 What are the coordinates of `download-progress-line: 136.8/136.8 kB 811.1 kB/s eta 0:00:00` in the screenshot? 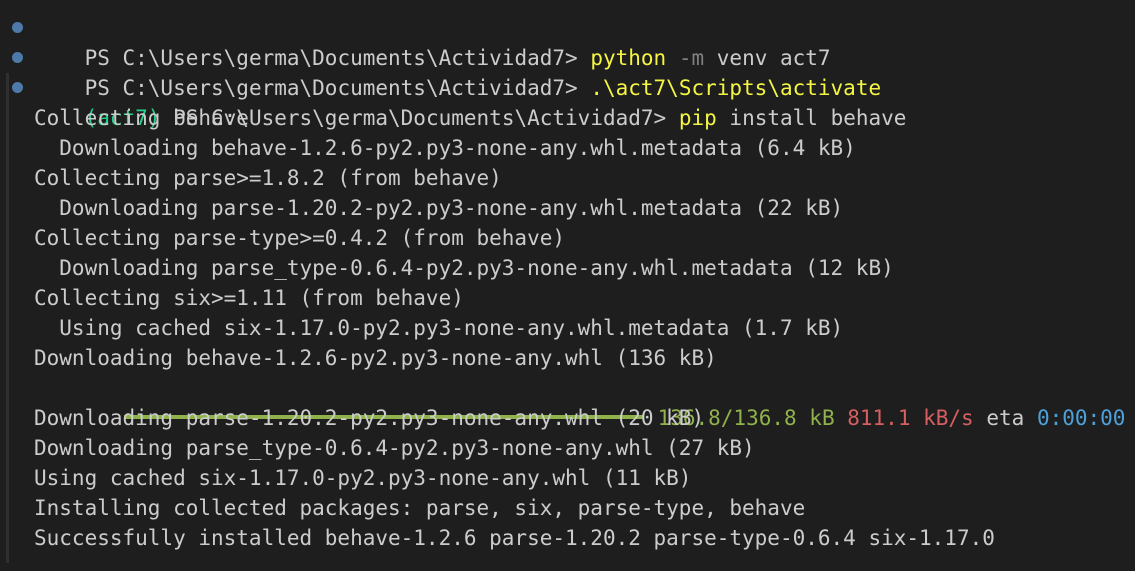 It's located at (567, 401).